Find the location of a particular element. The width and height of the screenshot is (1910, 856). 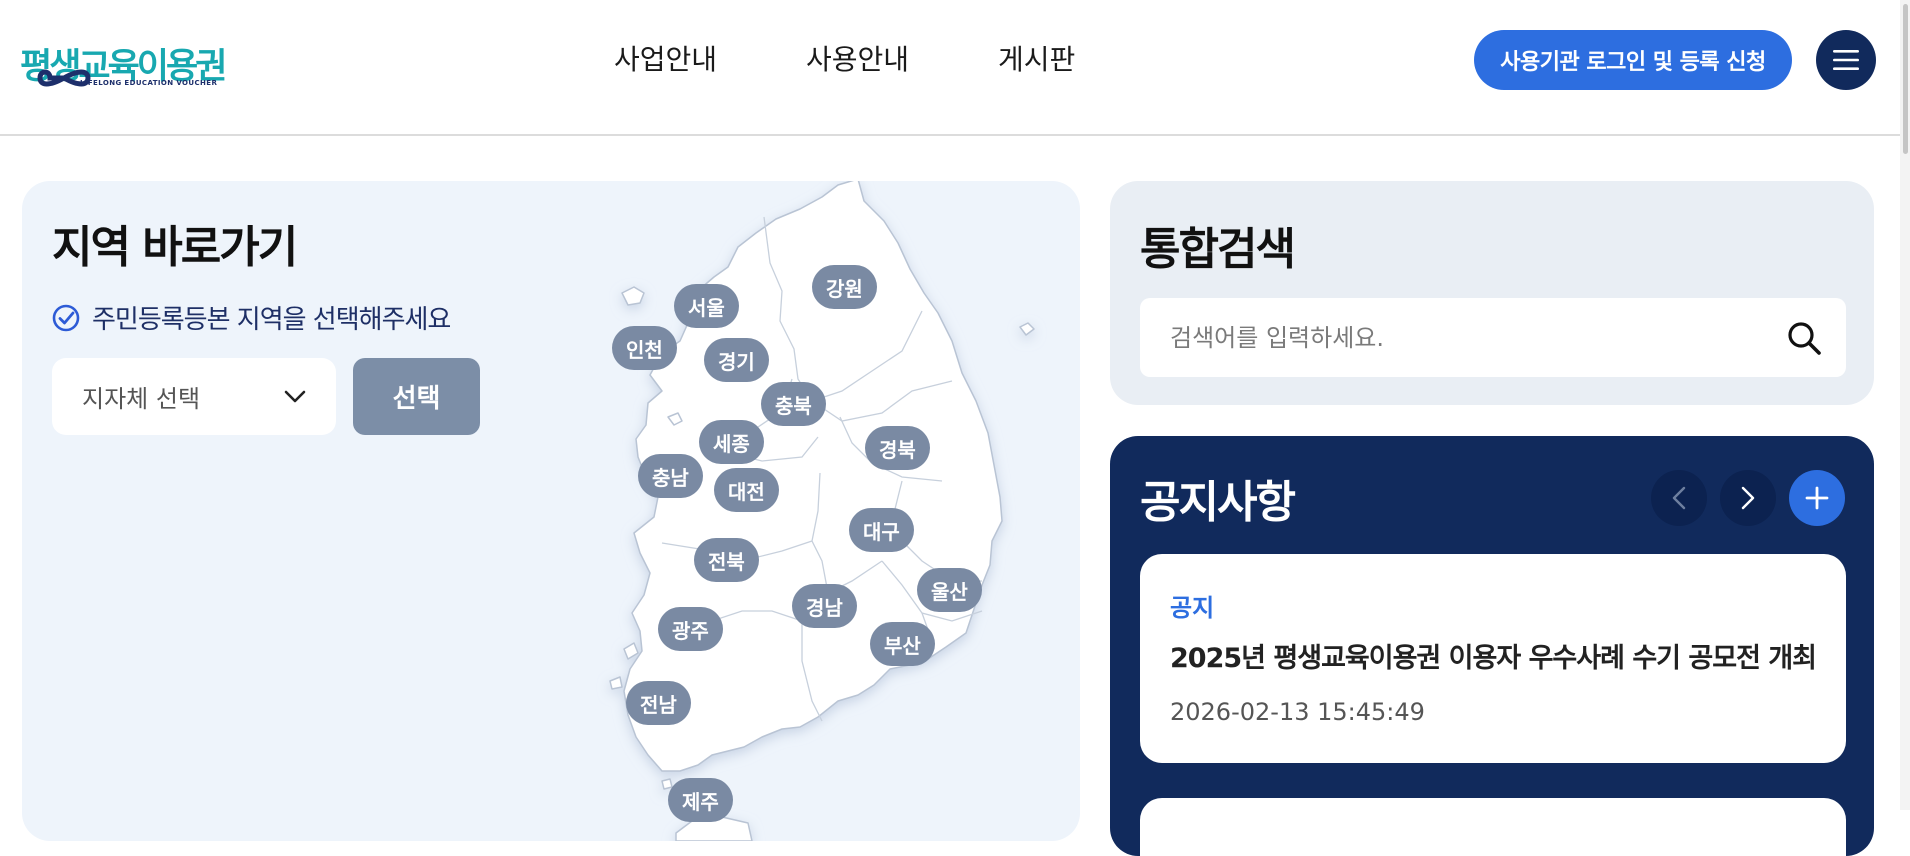

map-pin-jeonbuk: 전북 is located at coordinates (726, 560).